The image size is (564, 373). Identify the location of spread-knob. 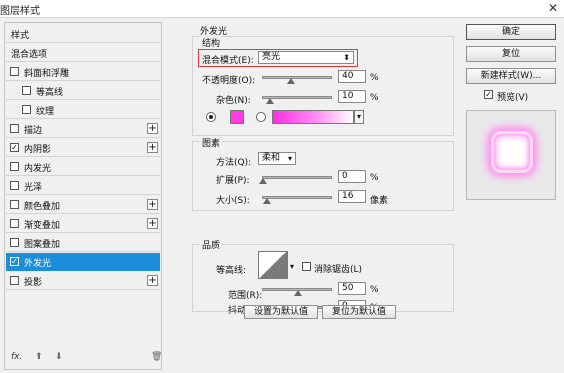
(263, 181).